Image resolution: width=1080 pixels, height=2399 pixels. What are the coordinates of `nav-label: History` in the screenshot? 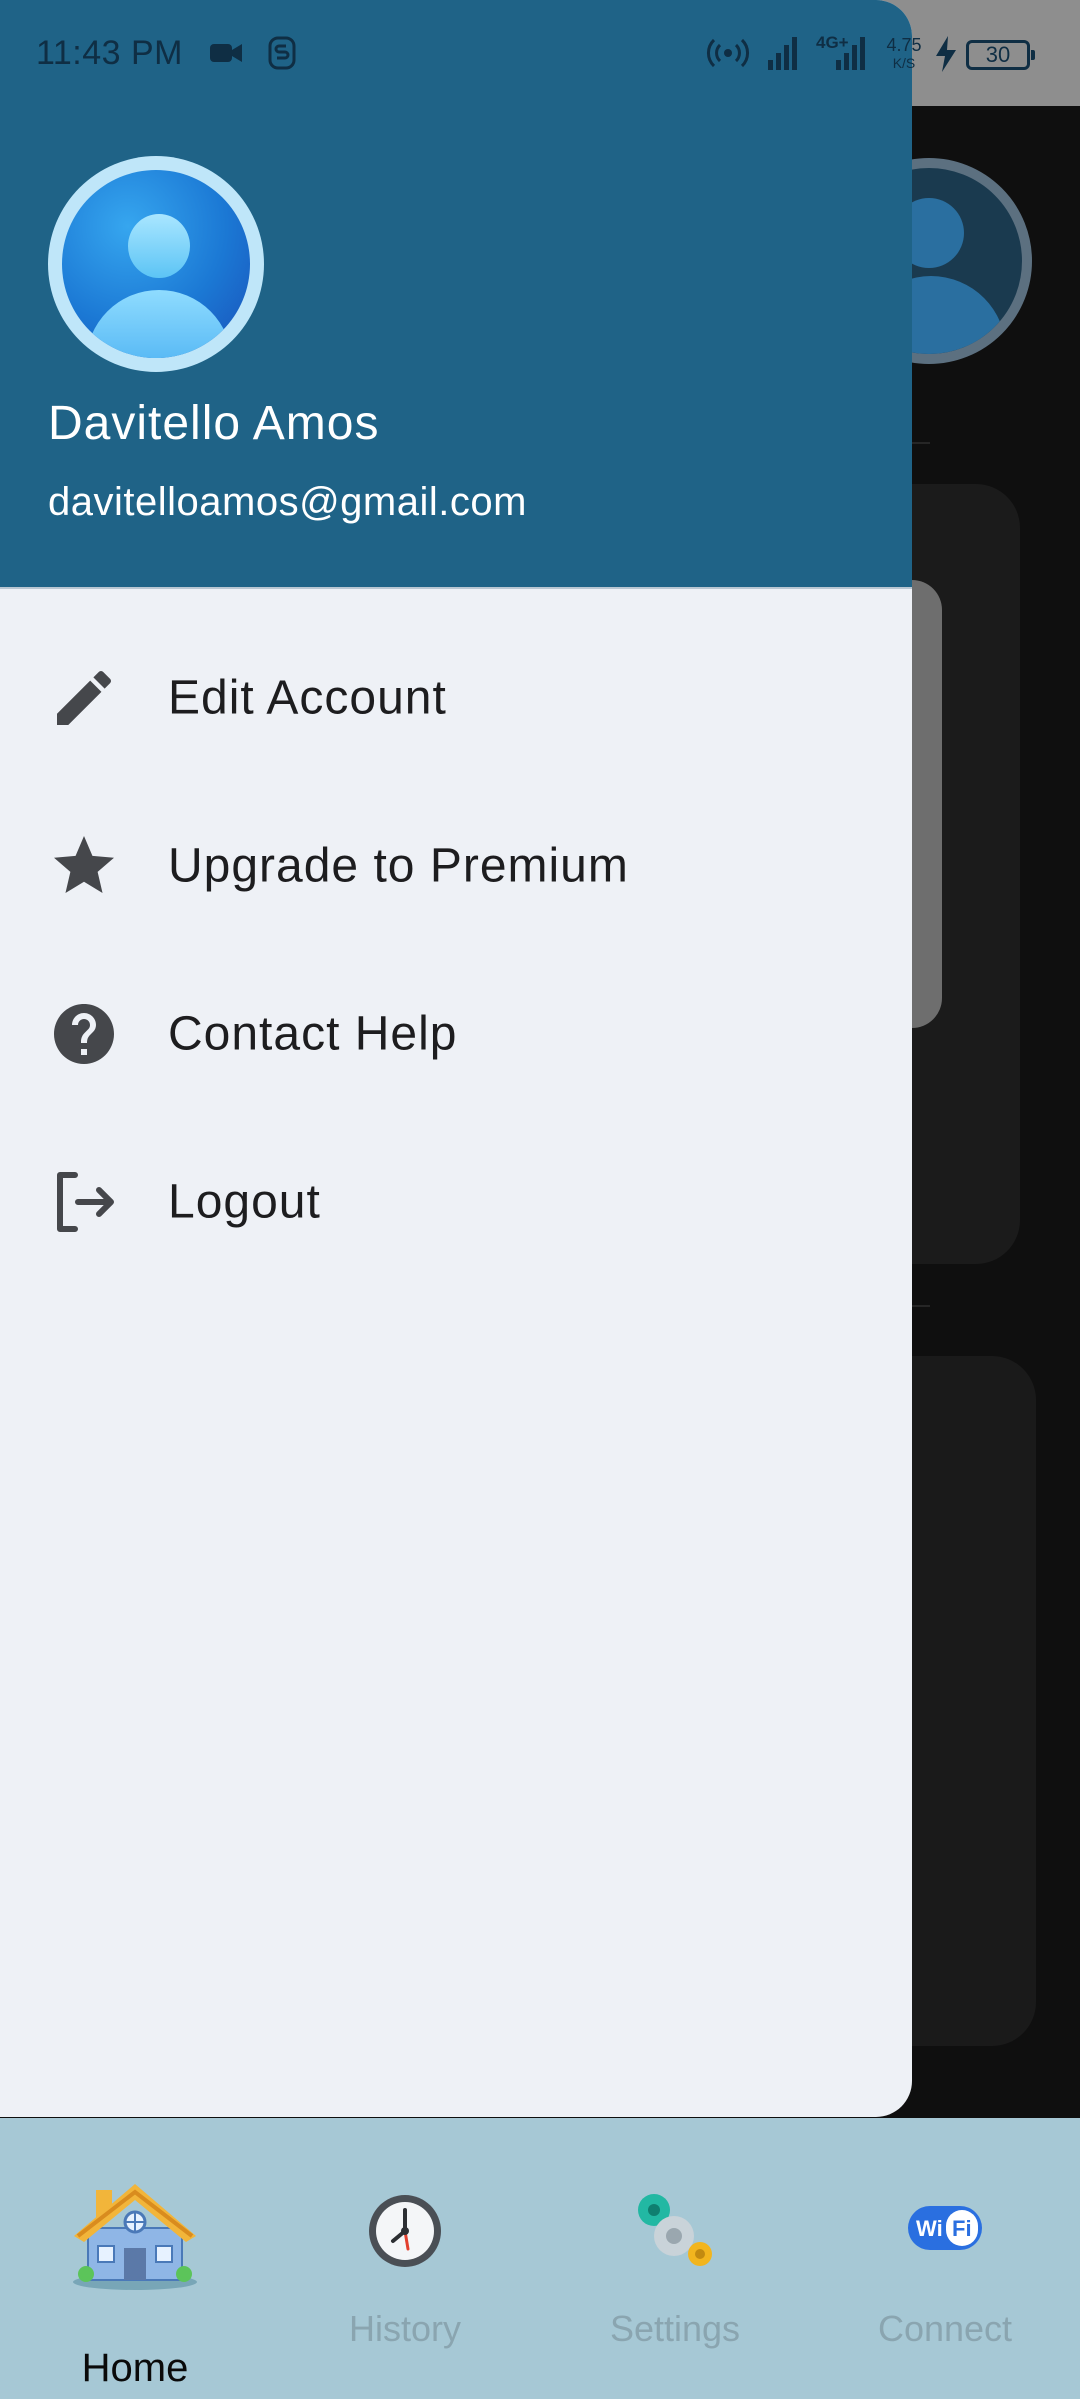 It's located at (404, 2328).